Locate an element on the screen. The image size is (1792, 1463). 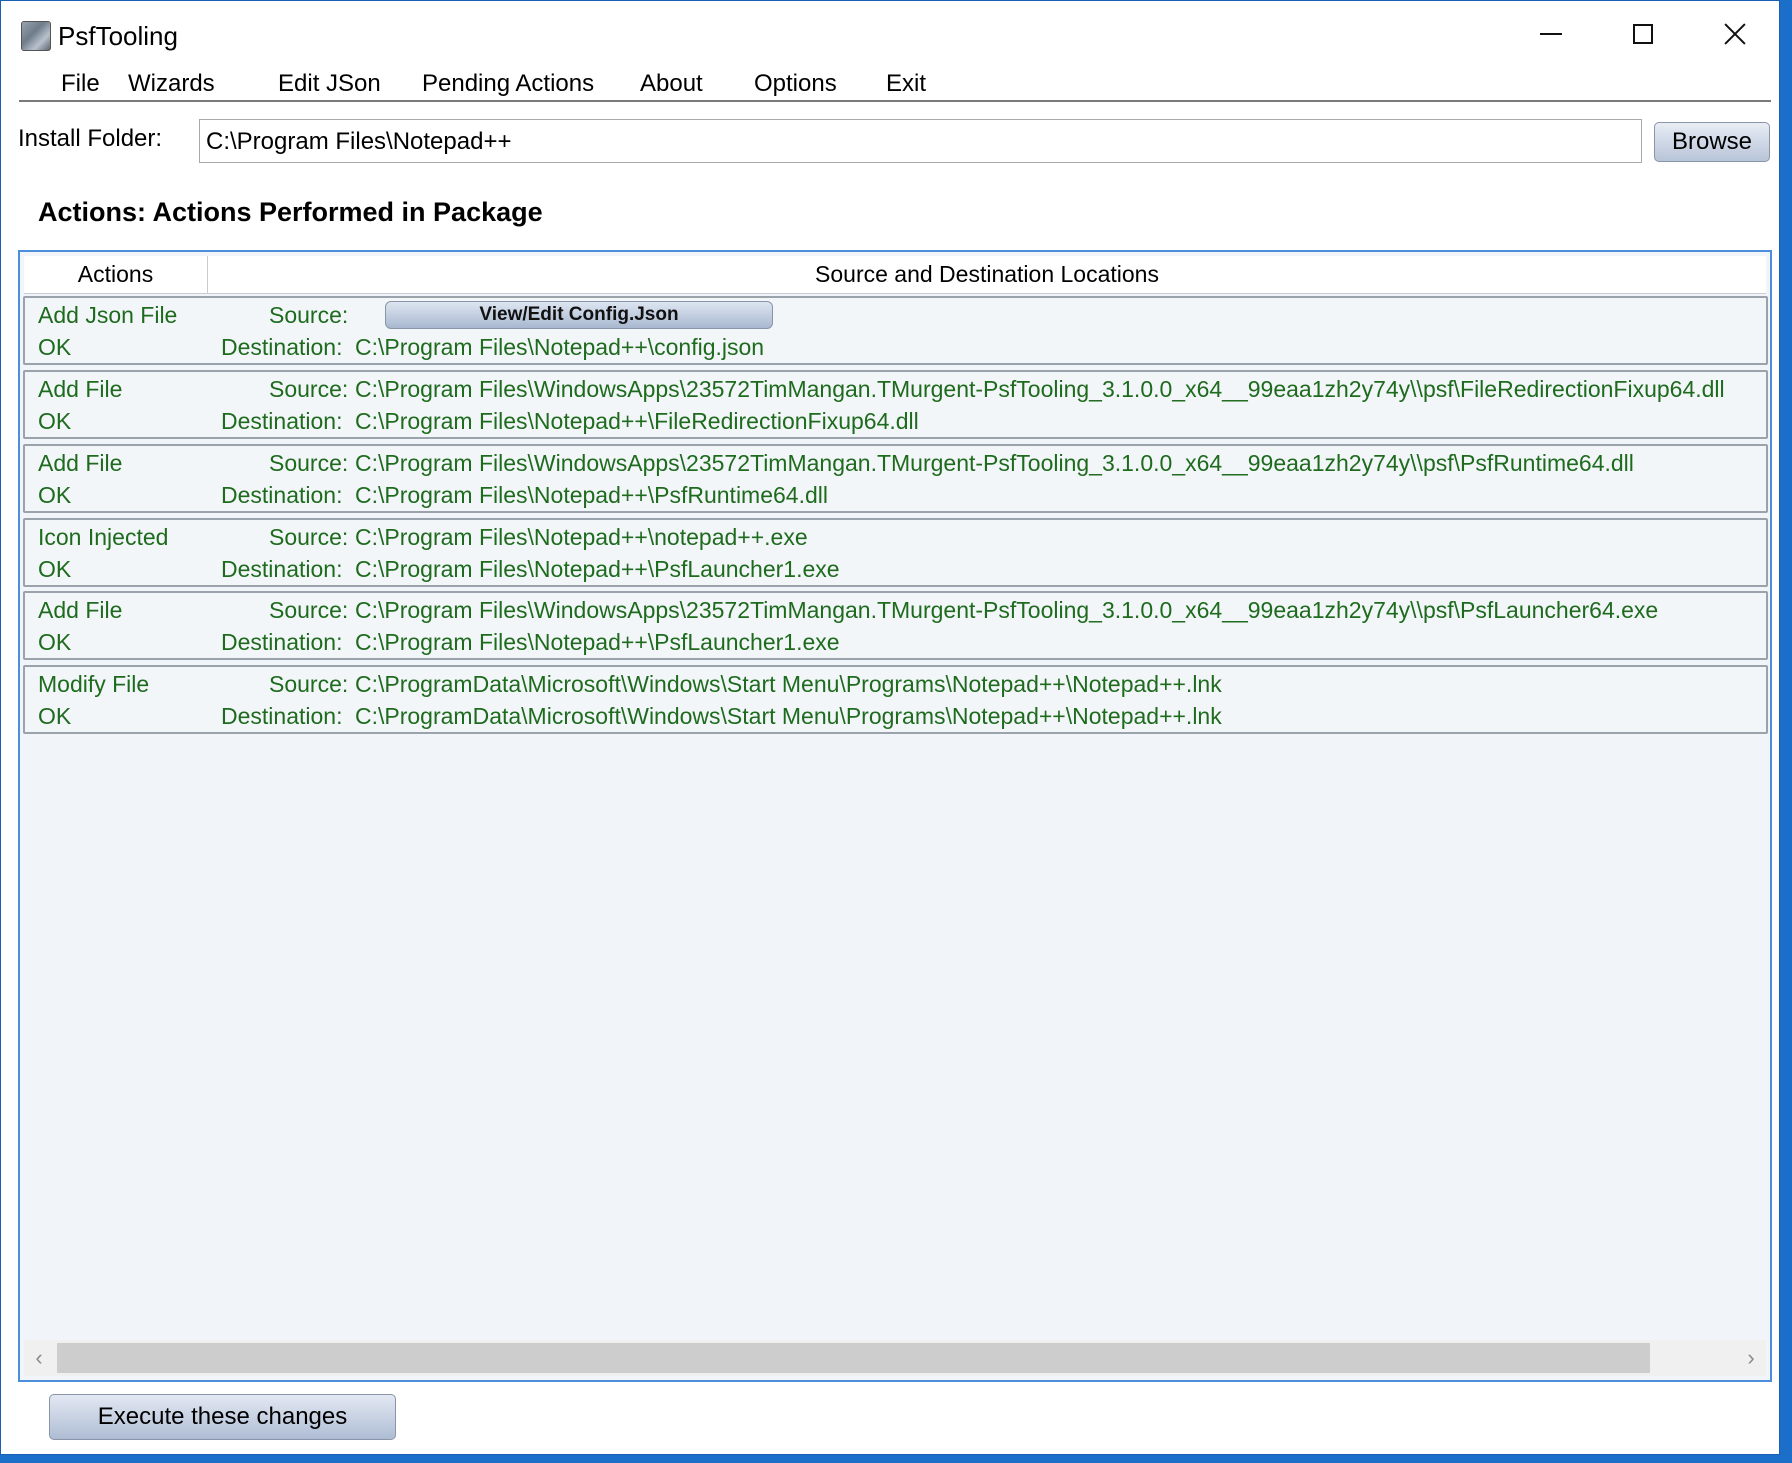
maximize-button is located at coordinates (1643, 34).